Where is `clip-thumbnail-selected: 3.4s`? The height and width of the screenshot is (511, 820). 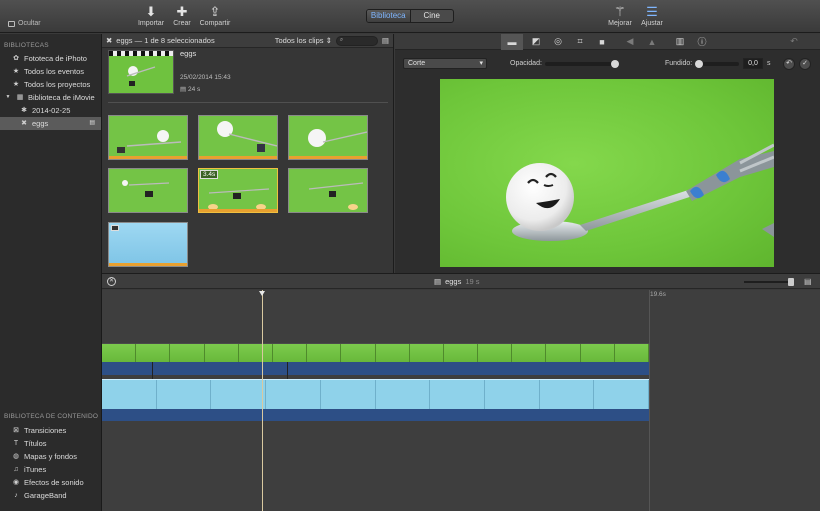
clip-thumbnail-selected: 3.4s is located at coordinates (238, 190).